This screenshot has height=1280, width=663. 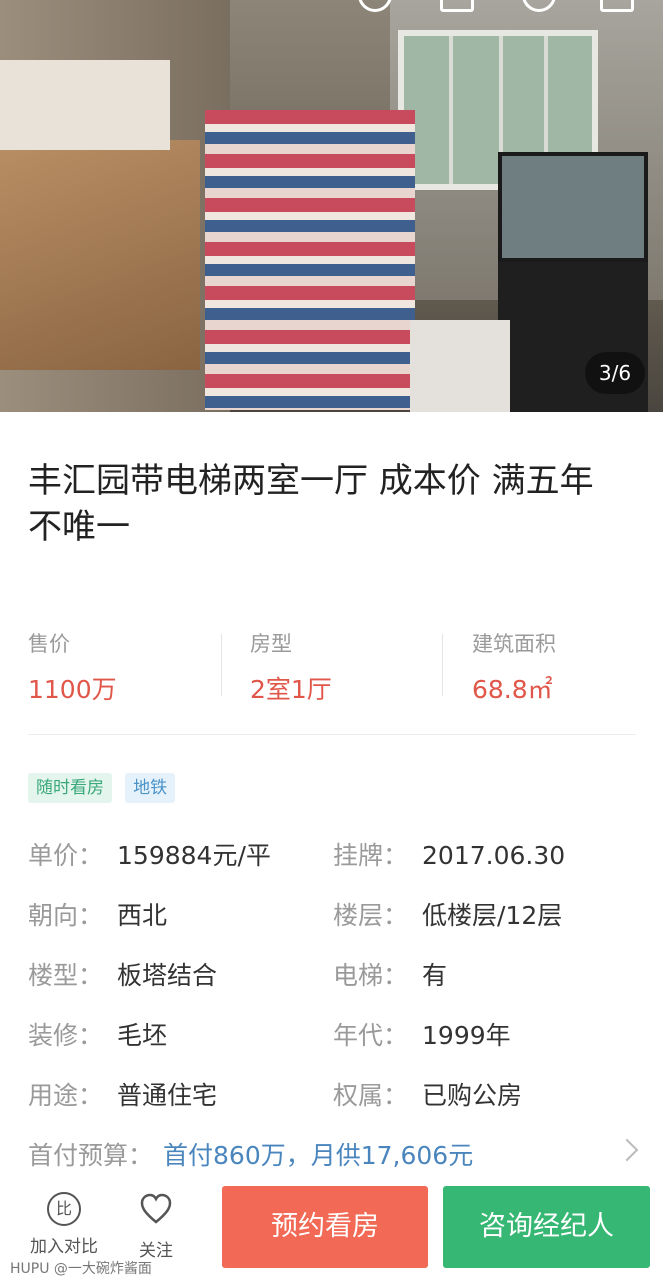 I want to click on payment-value: 首付860万，月供17,606元, so click(x=318, y=1155).